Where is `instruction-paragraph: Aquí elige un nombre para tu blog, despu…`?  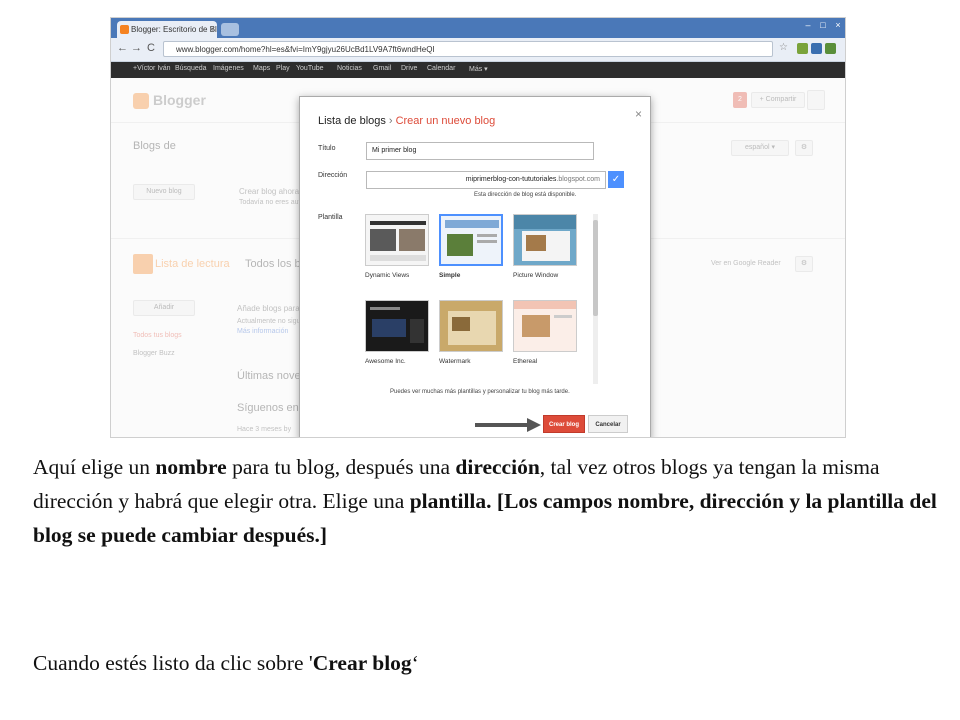
instruction-paragraph: Aquí elige un nombre para tu blog, despu… is located at coordinates (485, 501).